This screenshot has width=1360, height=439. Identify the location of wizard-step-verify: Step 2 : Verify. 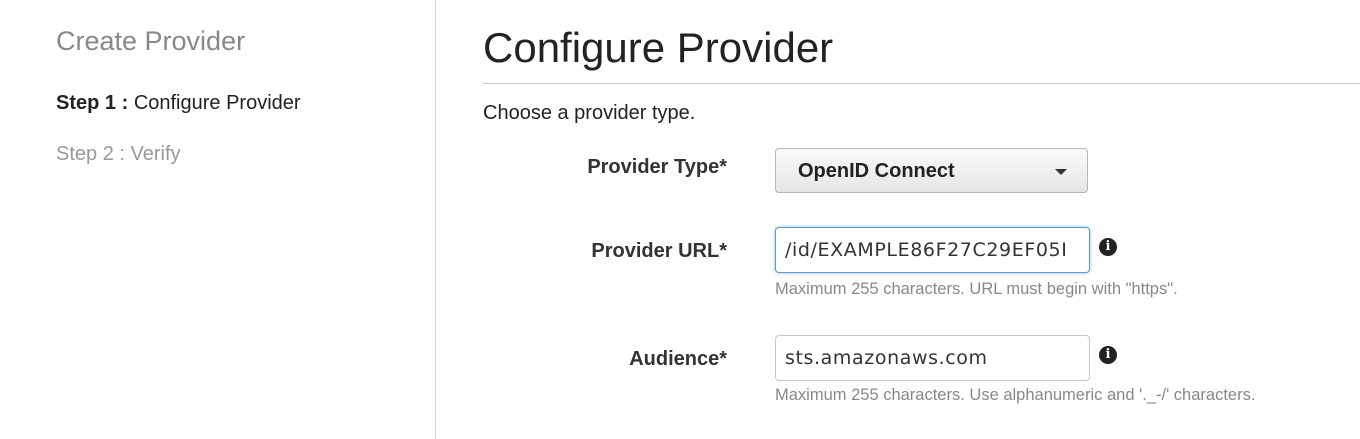
(118, 154).